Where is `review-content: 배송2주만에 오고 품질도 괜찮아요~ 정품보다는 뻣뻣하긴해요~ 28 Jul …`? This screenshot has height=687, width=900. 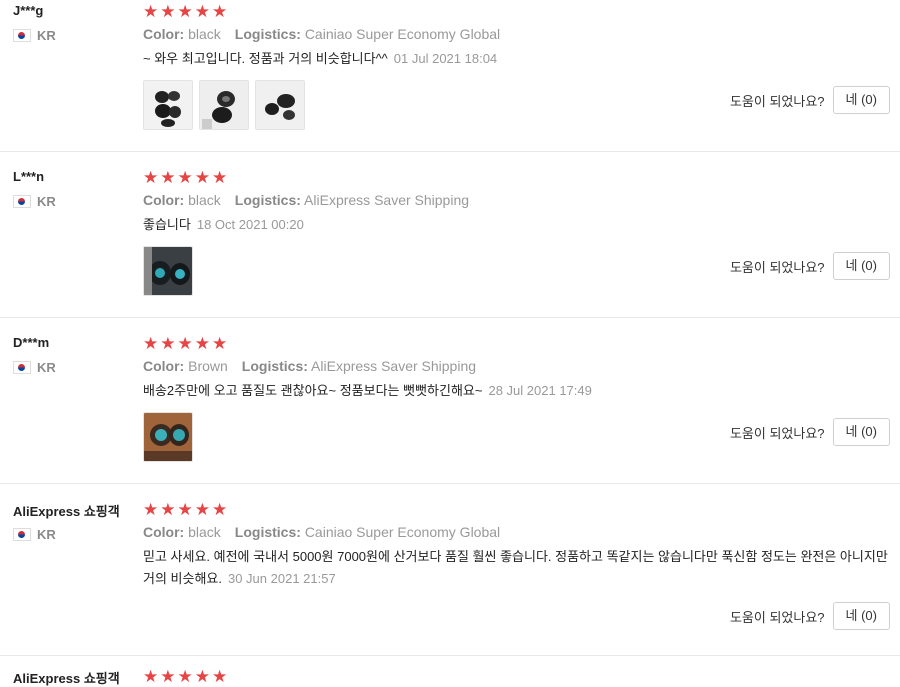
review-content: 배송2주만에 오고 품질도 괜찮아요~ 정품보다는 뻣뻣하긴해요~ 28 Jul … is located at coordinates (515, 391).